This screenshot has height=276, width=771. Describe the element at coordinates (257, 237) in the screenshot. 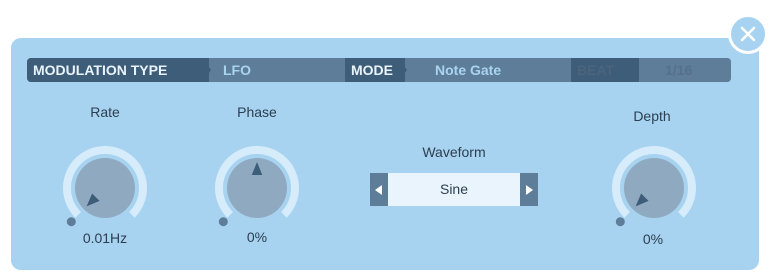

I see `phase-value: 0%` at that location.